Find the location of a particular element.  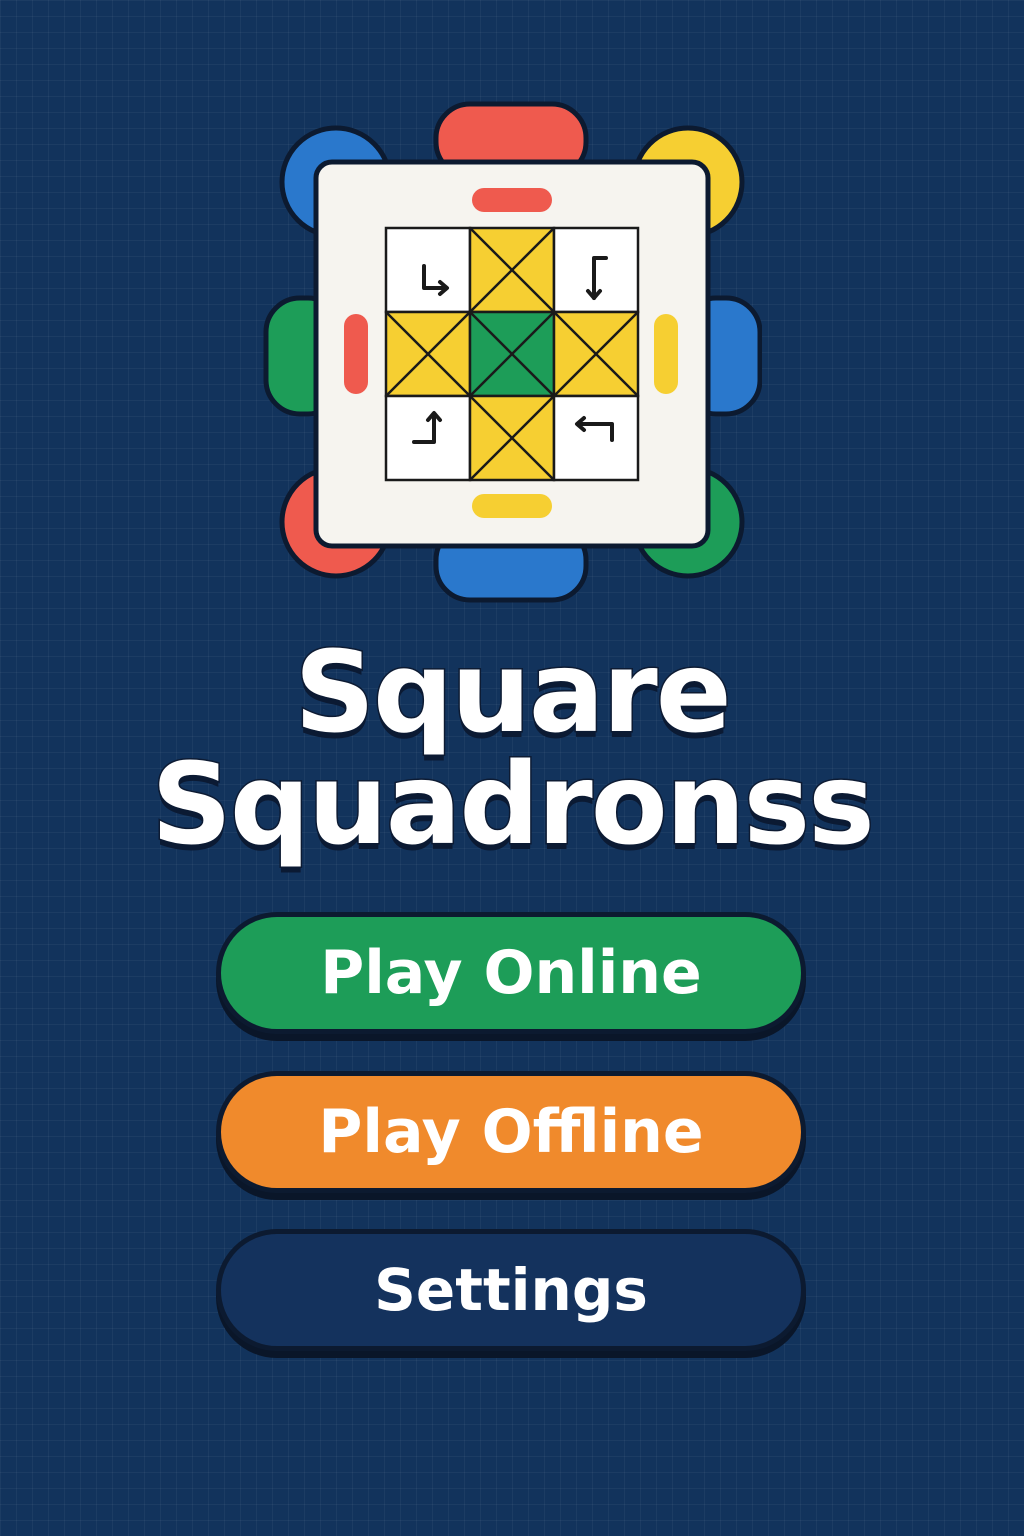

logo-cell-bottom-left is located at coordinates (428, 438).